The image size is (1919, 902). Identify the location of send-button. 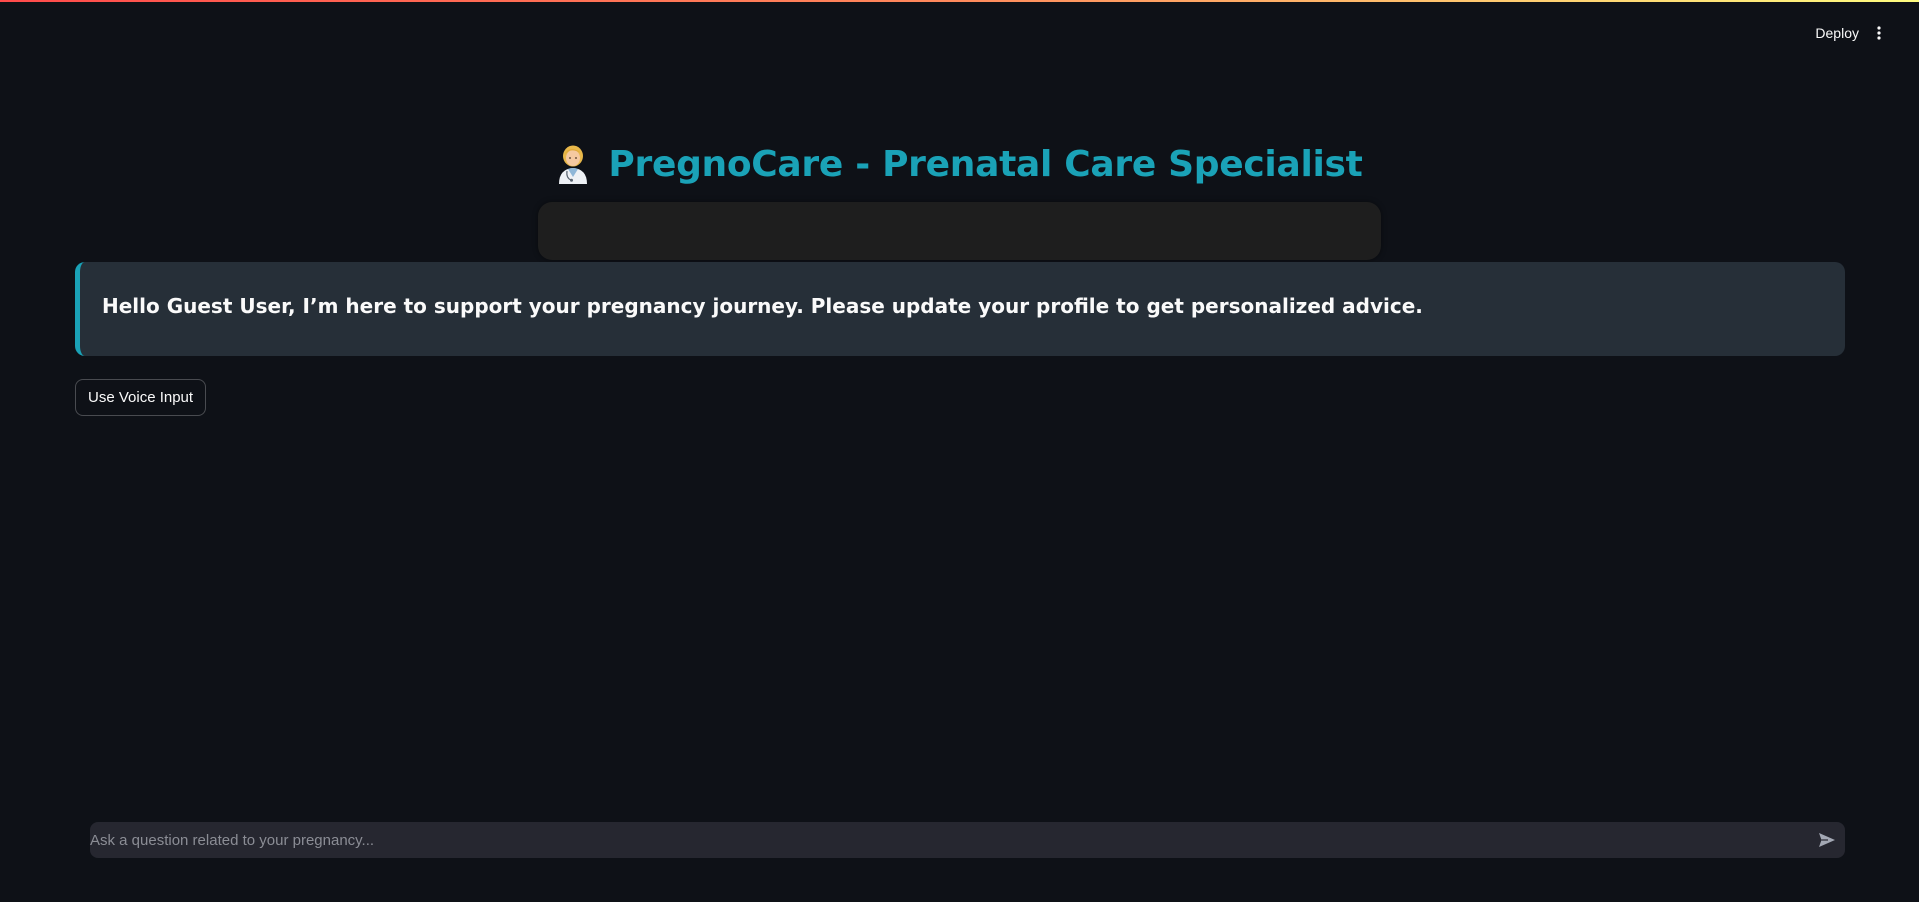
(1827, 840).